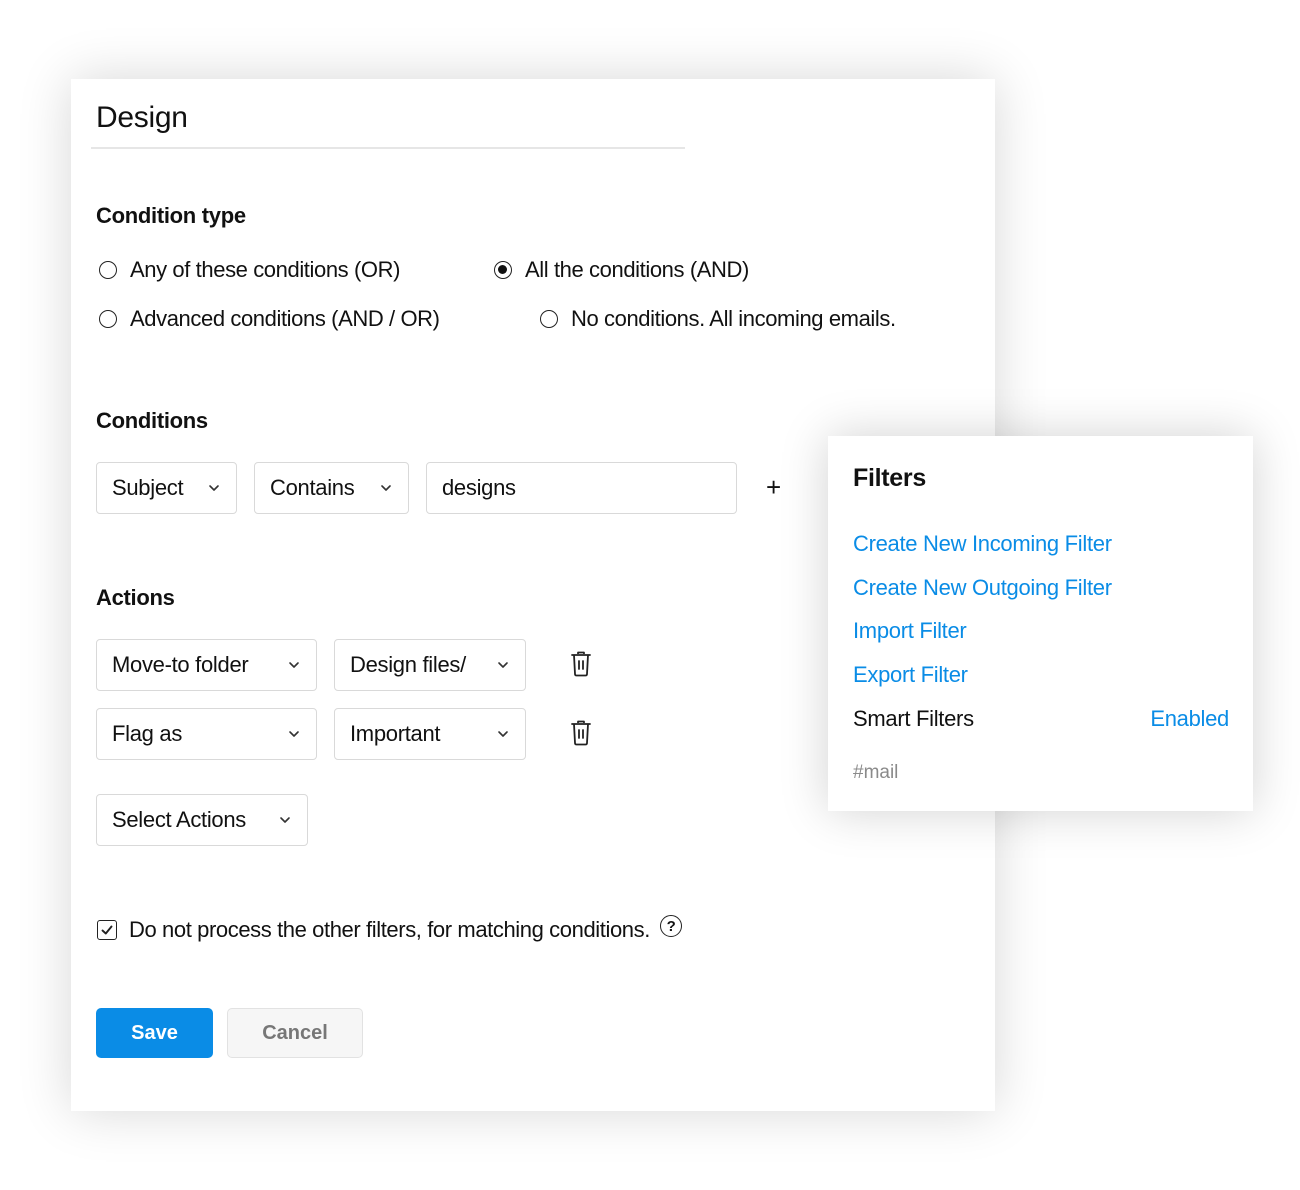 The height and width of the screenshot is (1190, 1300). I want to click on condition-field-select: Subject, so click(166, 488).